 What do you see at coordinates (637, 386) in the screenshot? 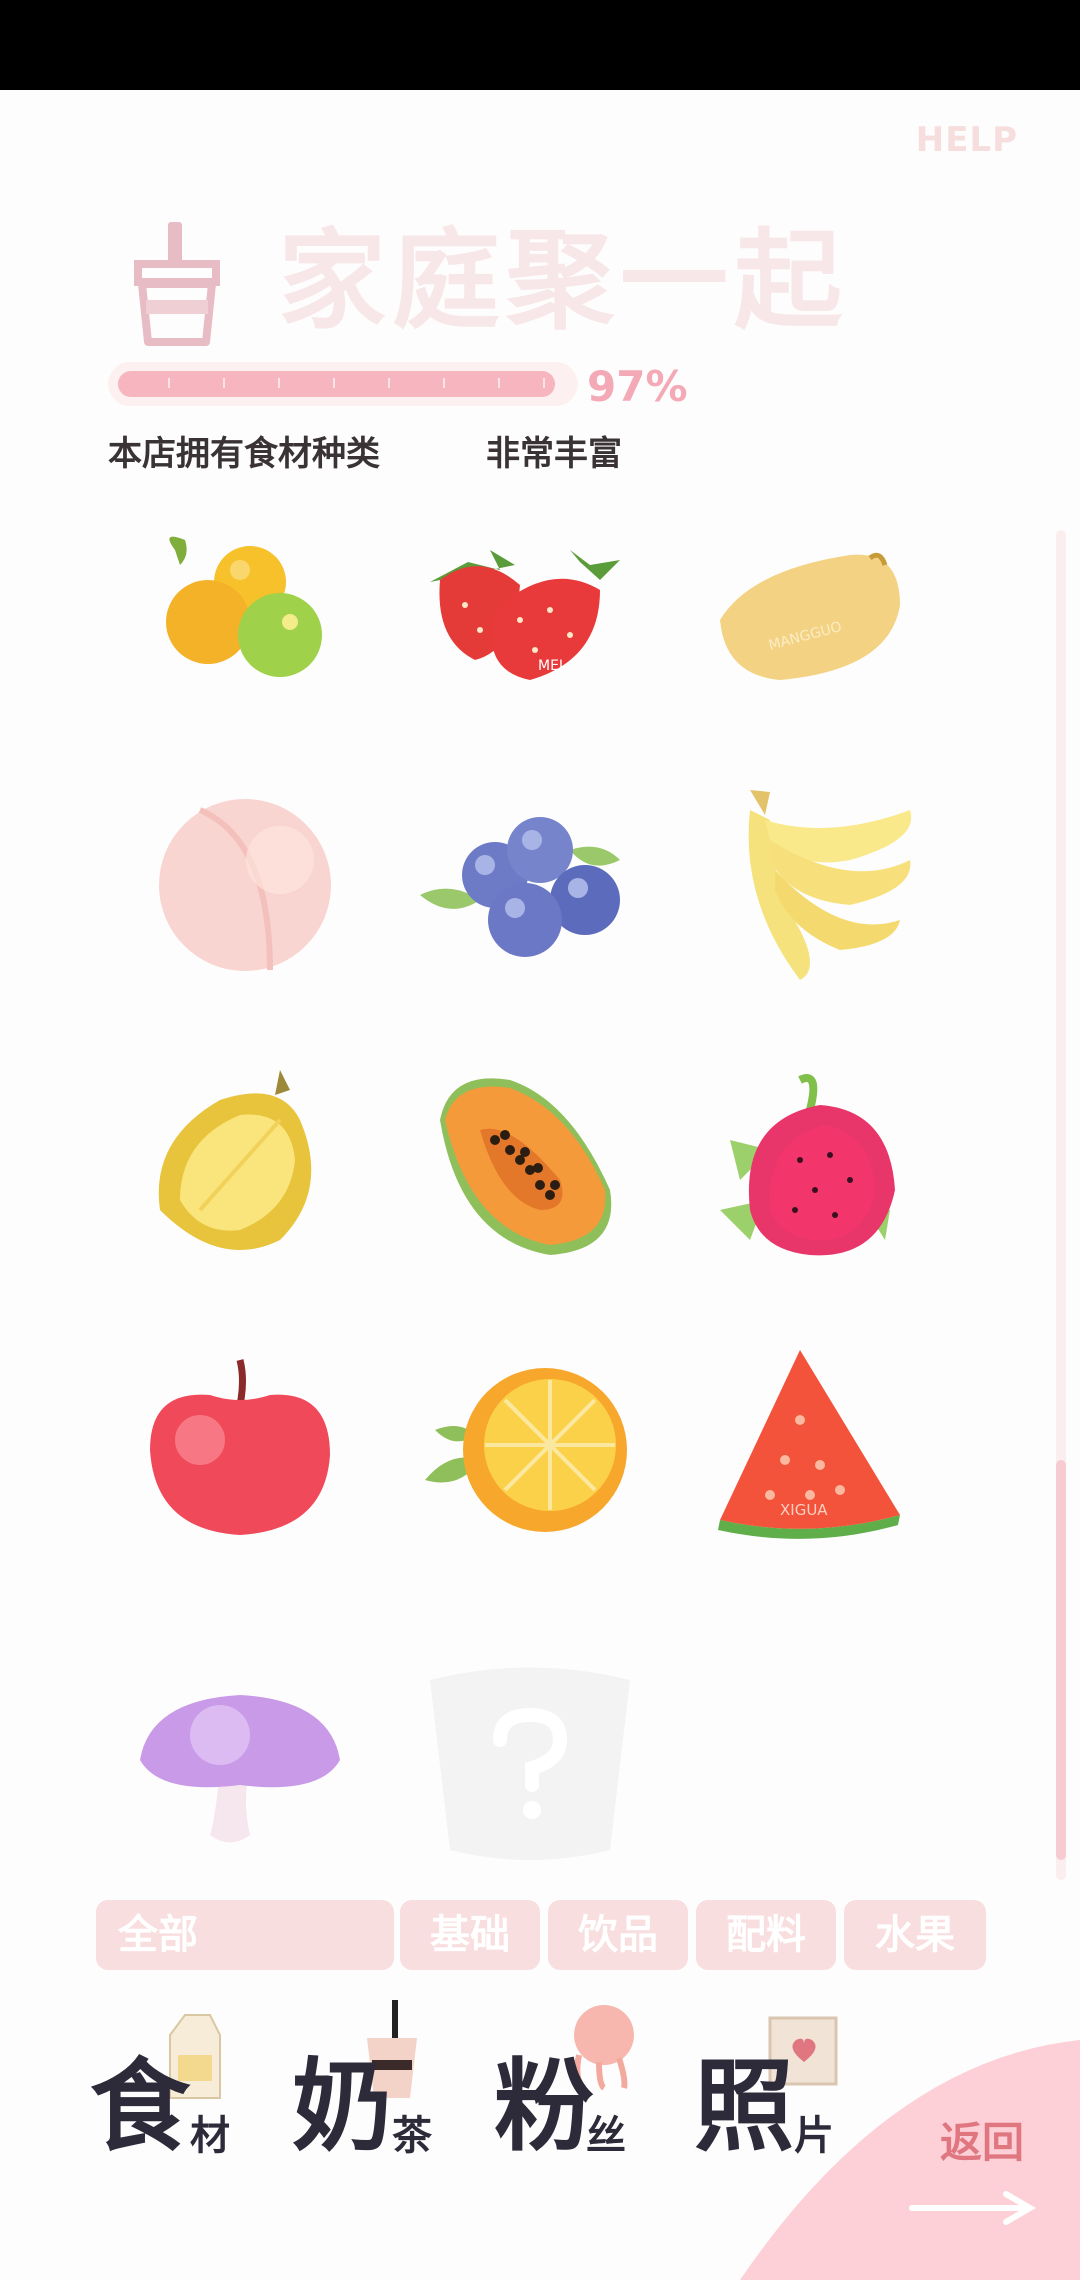
I see `progress-percent: 97%` at bounding box center [637, 386].